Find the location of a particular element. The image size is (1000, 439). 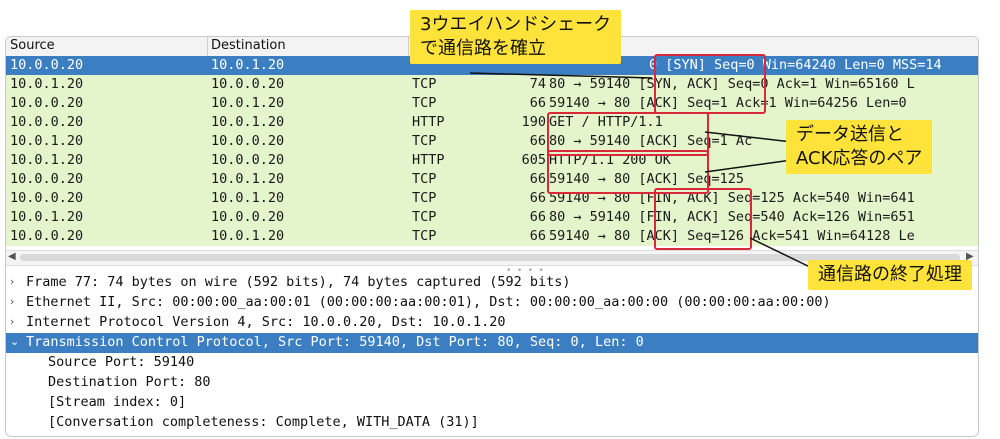

termination-callout: 通信路の終了処理 is located at coordinates (890, 275).